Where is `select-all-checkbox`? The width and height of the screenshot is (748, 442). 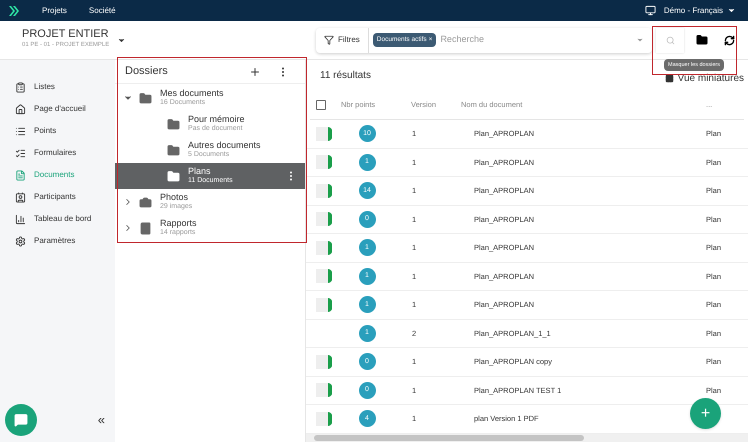 select-all-checkbox is located at coordinates (321, 105).